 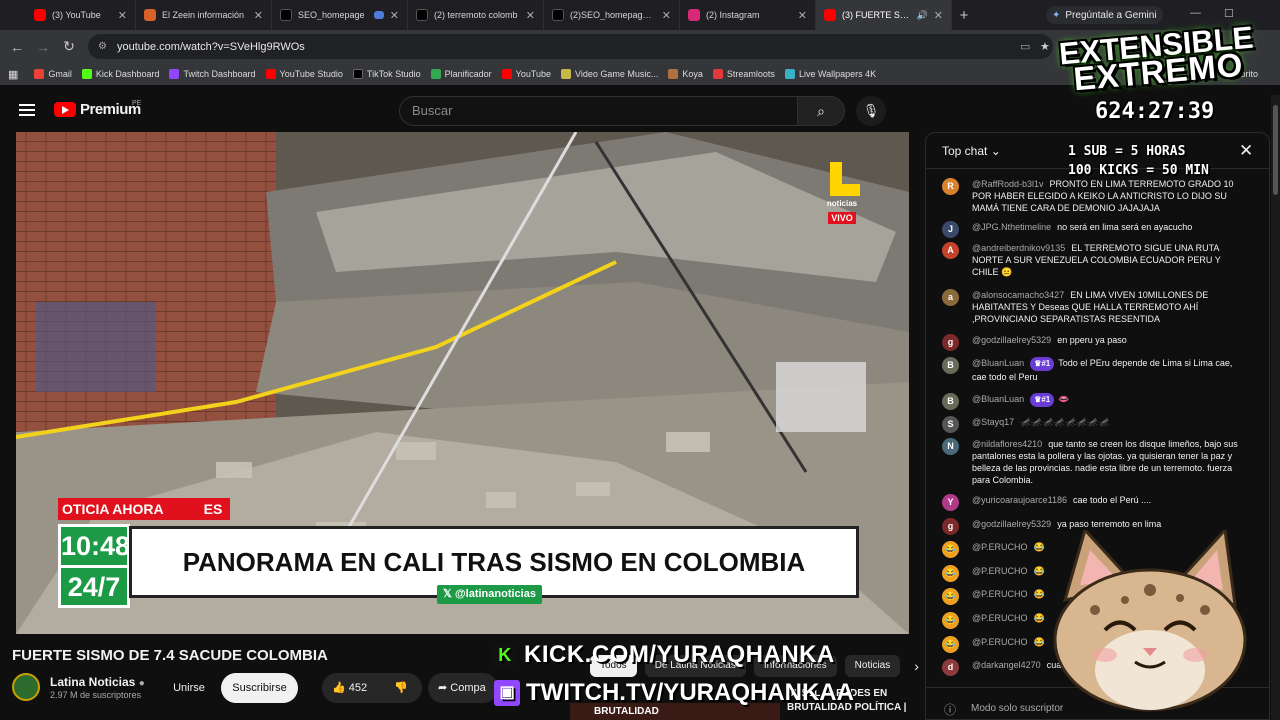 I want to click on bookmark-item: Streamloots, so click(x=743, y=74).